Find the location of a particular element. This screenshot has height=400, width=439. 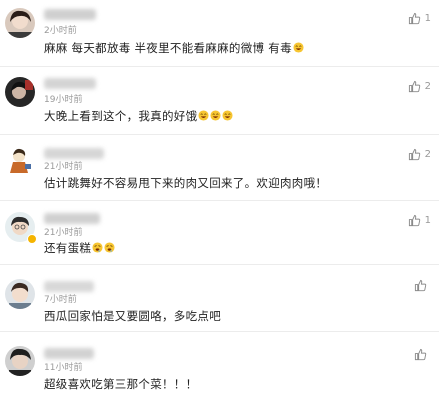

comment-text: 超级喜欢吃第三那个菜！！！ is located at coordinates (120, 384).